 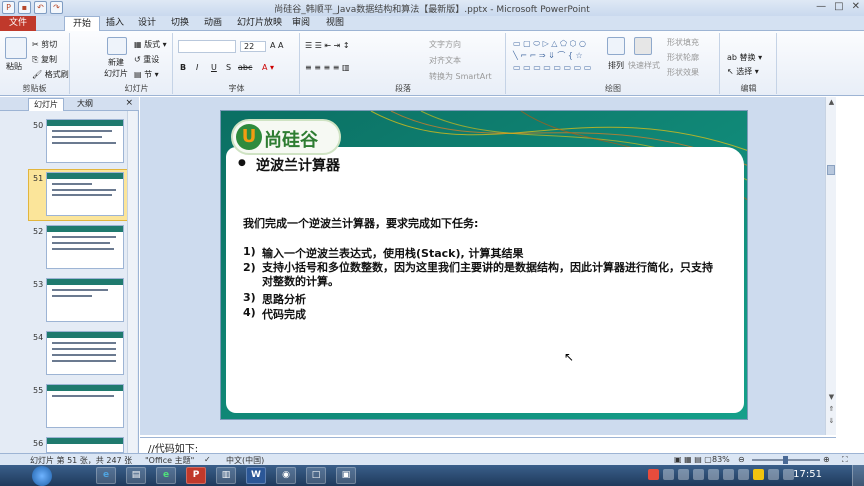 I want to click on font-group: 22 A A B I U S abc A ▾ 字体, so click(x=237, y=63).